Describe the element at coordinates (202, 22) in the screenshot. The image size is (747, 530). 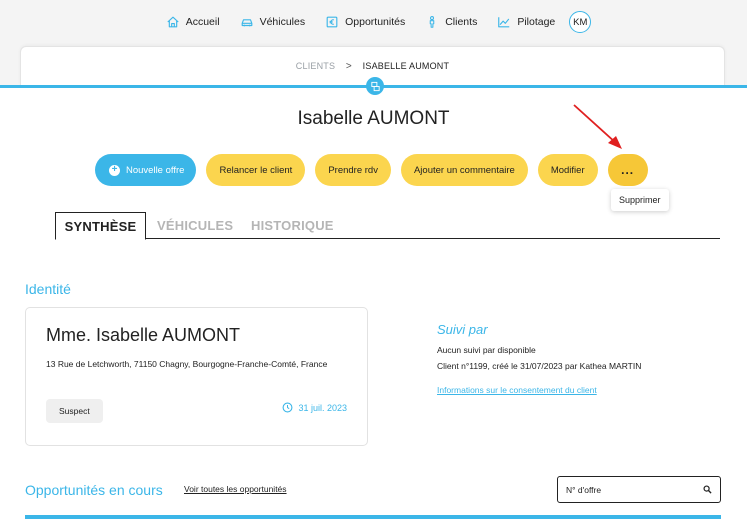
I see `nav-label: Accueil` at that location.